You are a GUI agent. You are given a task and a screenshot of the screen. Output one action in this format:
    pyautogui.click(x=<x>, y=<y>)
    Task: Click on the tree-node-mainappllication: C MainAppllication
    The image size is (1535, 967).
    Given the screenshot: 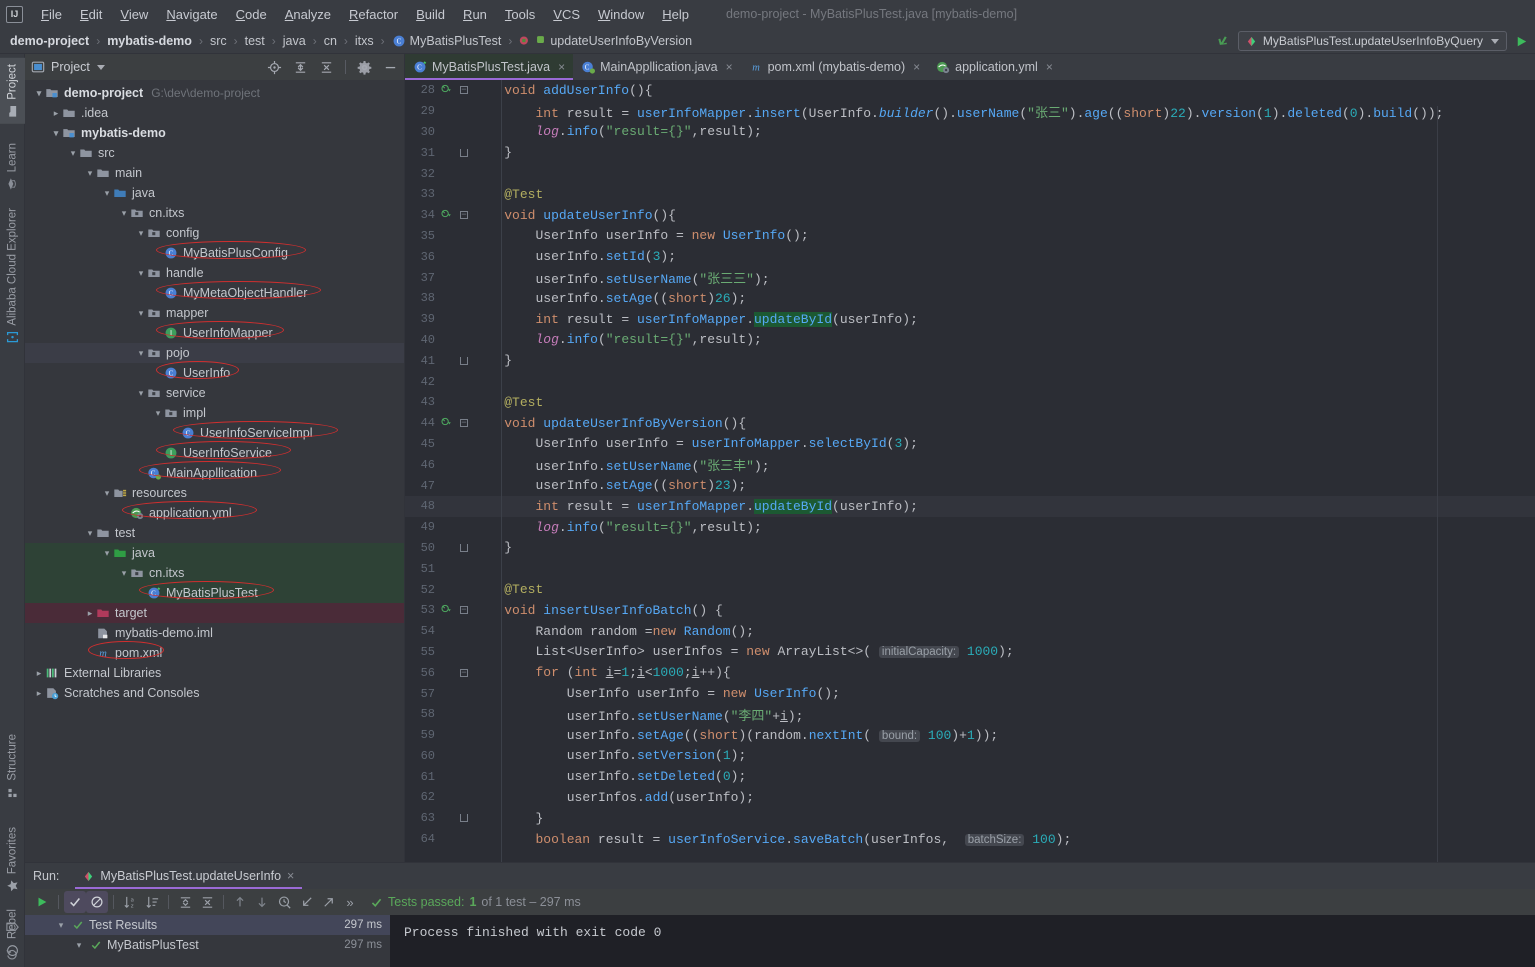 What is the action you would take?
    pyautogui.click(x=214, y=473)
    